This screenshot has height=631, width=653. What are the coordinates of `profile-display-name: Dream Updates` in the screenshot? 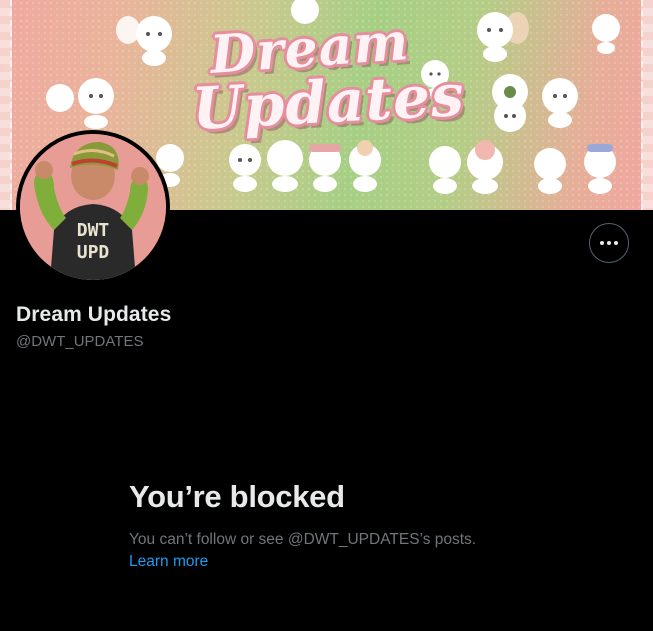 It's located at (94, 314).